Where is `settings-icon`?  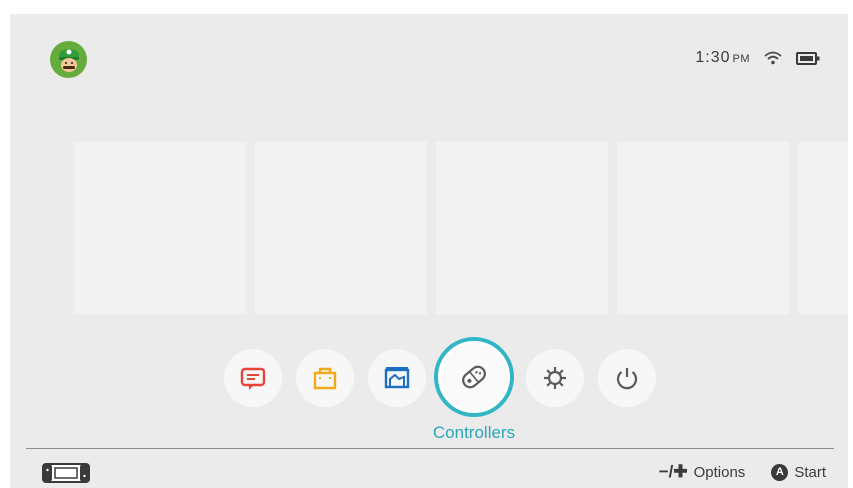
settings-icon is located at coordinates (555, 378).